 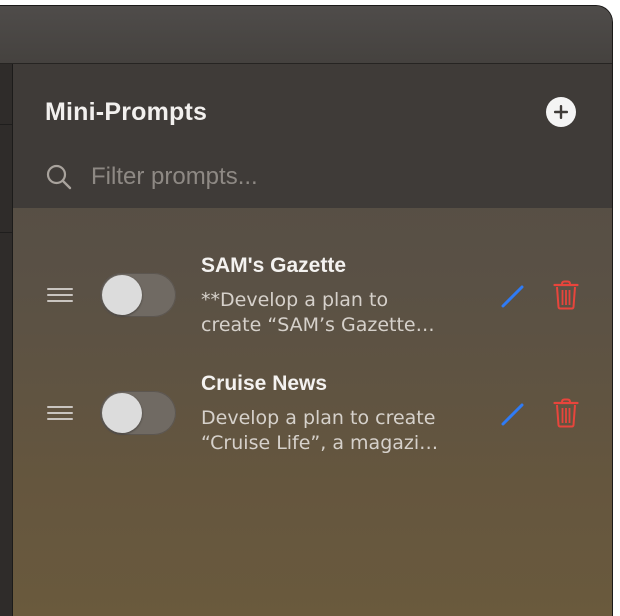 What do you see at coordinates (6, 340) in the screenshot?
I see `left-pane` at bounding box center [6, 340].